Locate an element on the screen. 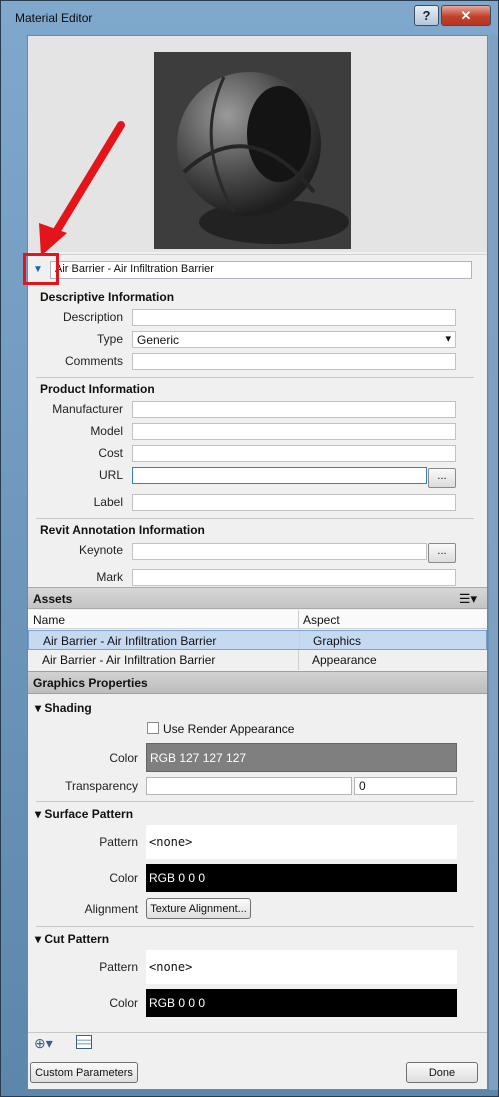 The width and height of the screenshot is (499, 1097). product-info-heading: Product Information is located at coordinates (97, 389).